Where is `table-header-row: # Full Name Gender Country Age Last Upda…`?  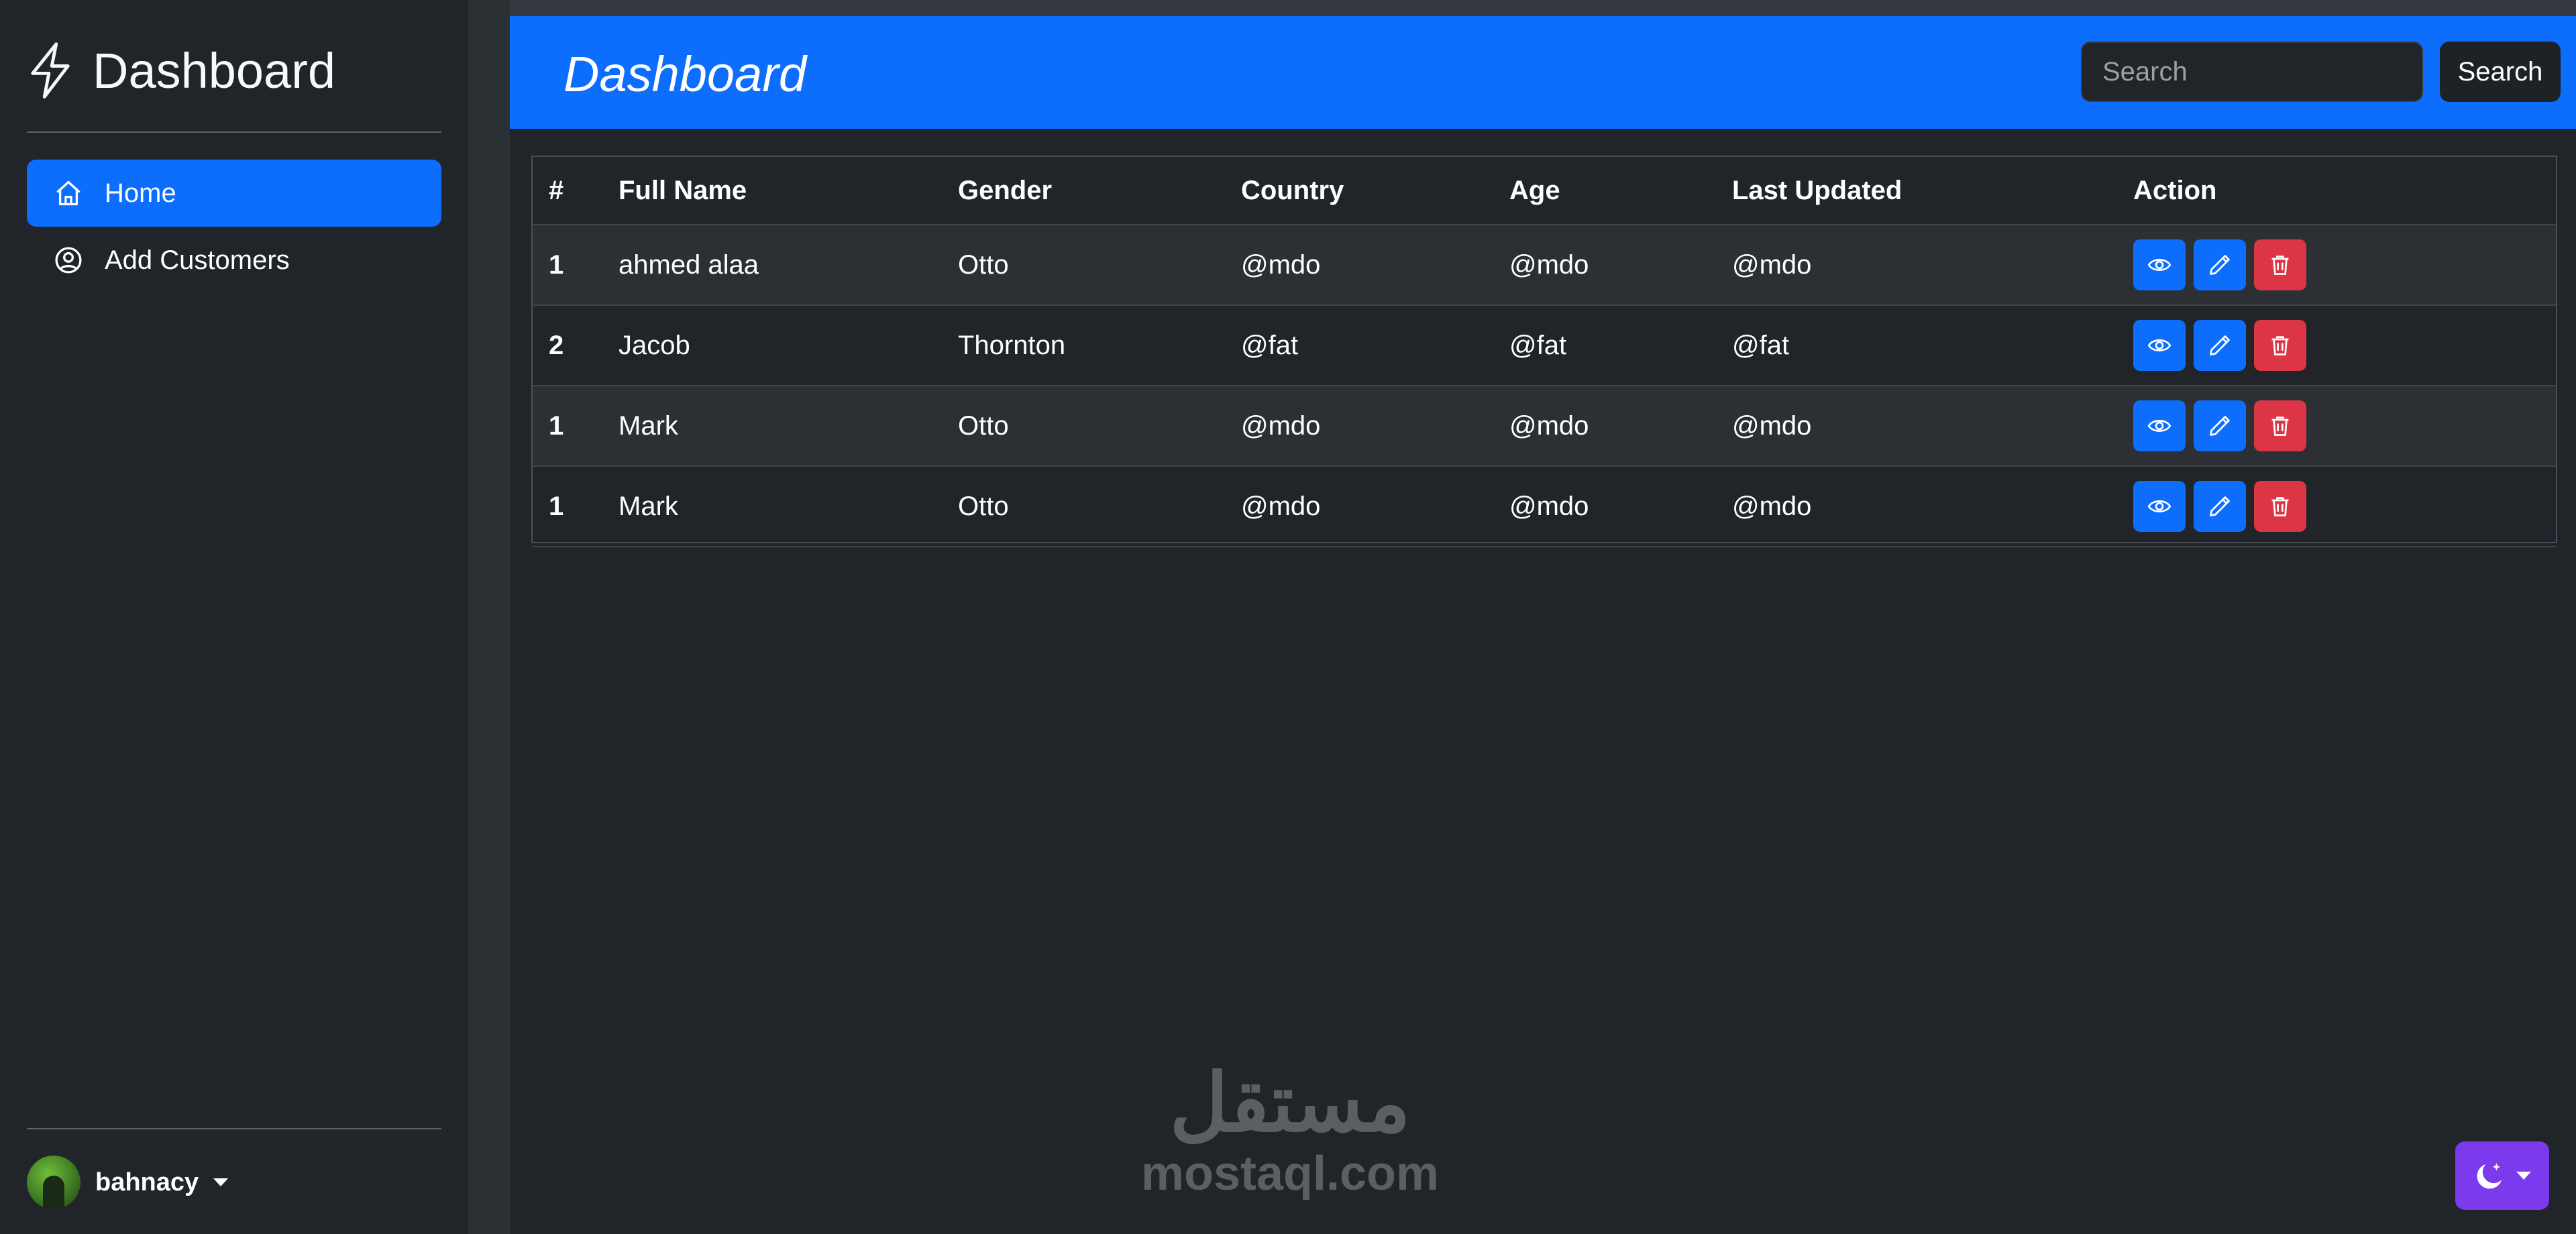 table-header-row: # Full Name Gender Country Age Last Upda… is located at coordinates (1544, 191).